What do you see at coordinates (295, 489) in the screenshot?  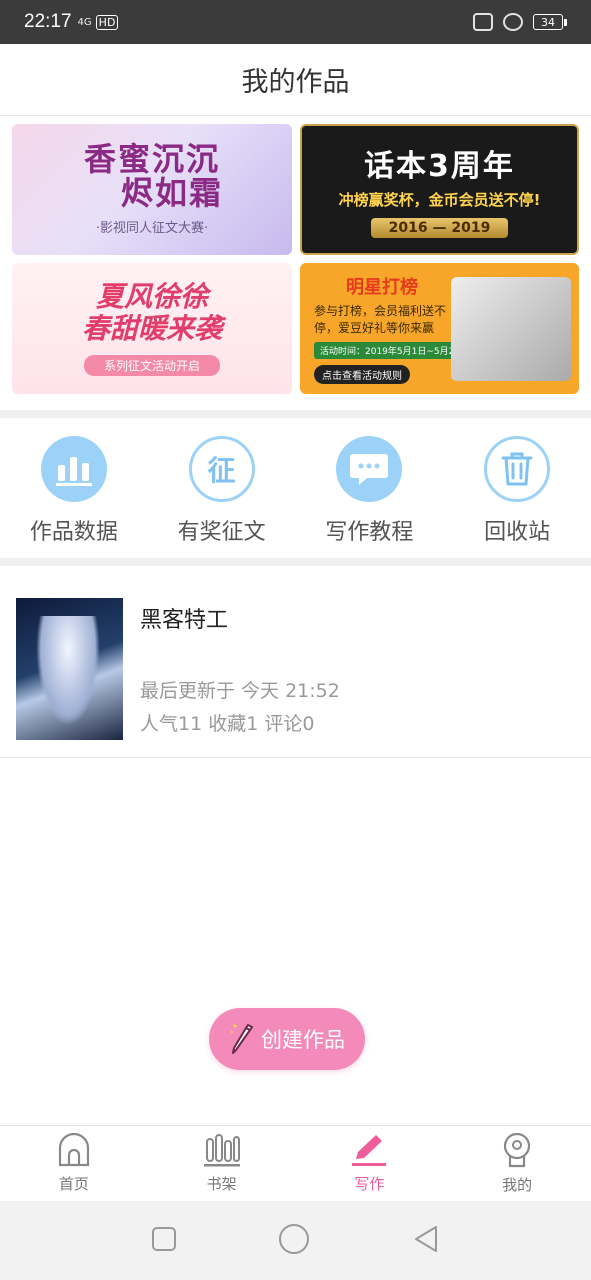 I see `quick-actions: 作品数据 征 有奖征文 写作教程 回收站` at bounding box center [295, 489].